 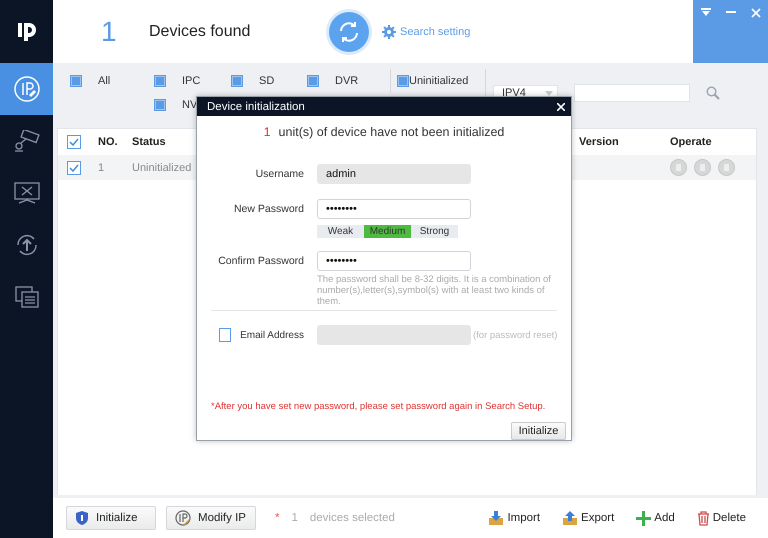 I want to click on strength-indicator: Weak, so click(x=340, y=231).